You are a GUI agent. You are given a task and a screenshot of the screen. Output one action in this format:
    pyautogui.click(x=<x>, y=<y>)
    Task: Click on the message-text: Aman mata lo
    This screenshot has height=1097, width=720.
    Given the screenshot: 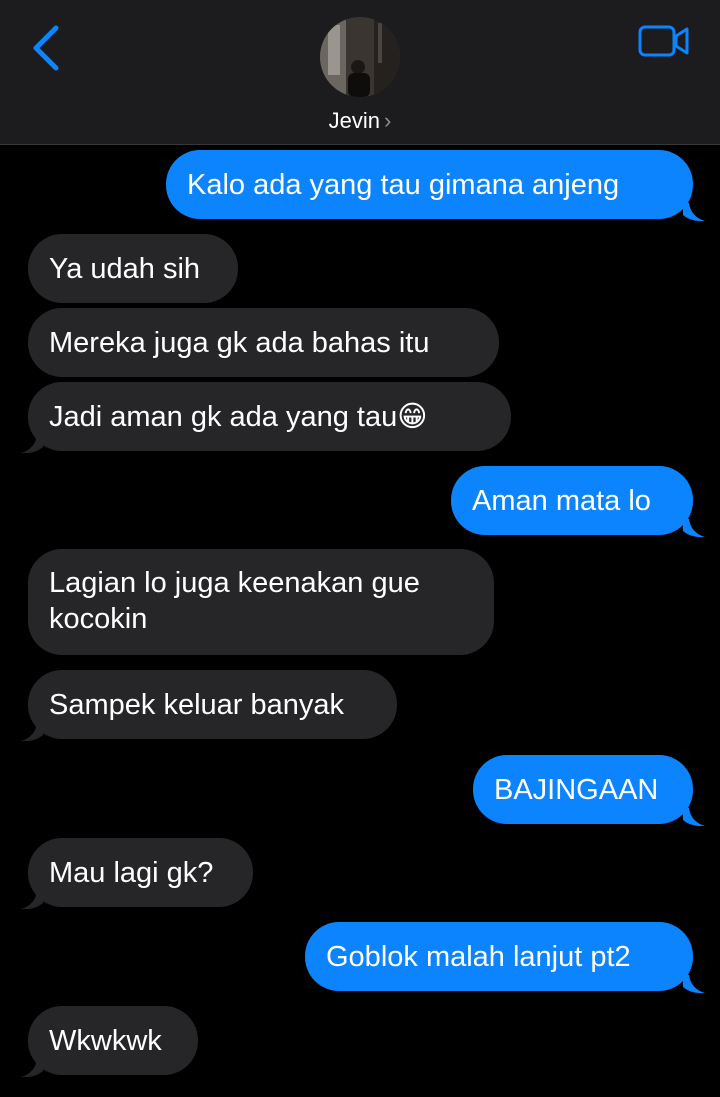 What is the action you would take?
    pyautogui.click(x=561, y=500)
    